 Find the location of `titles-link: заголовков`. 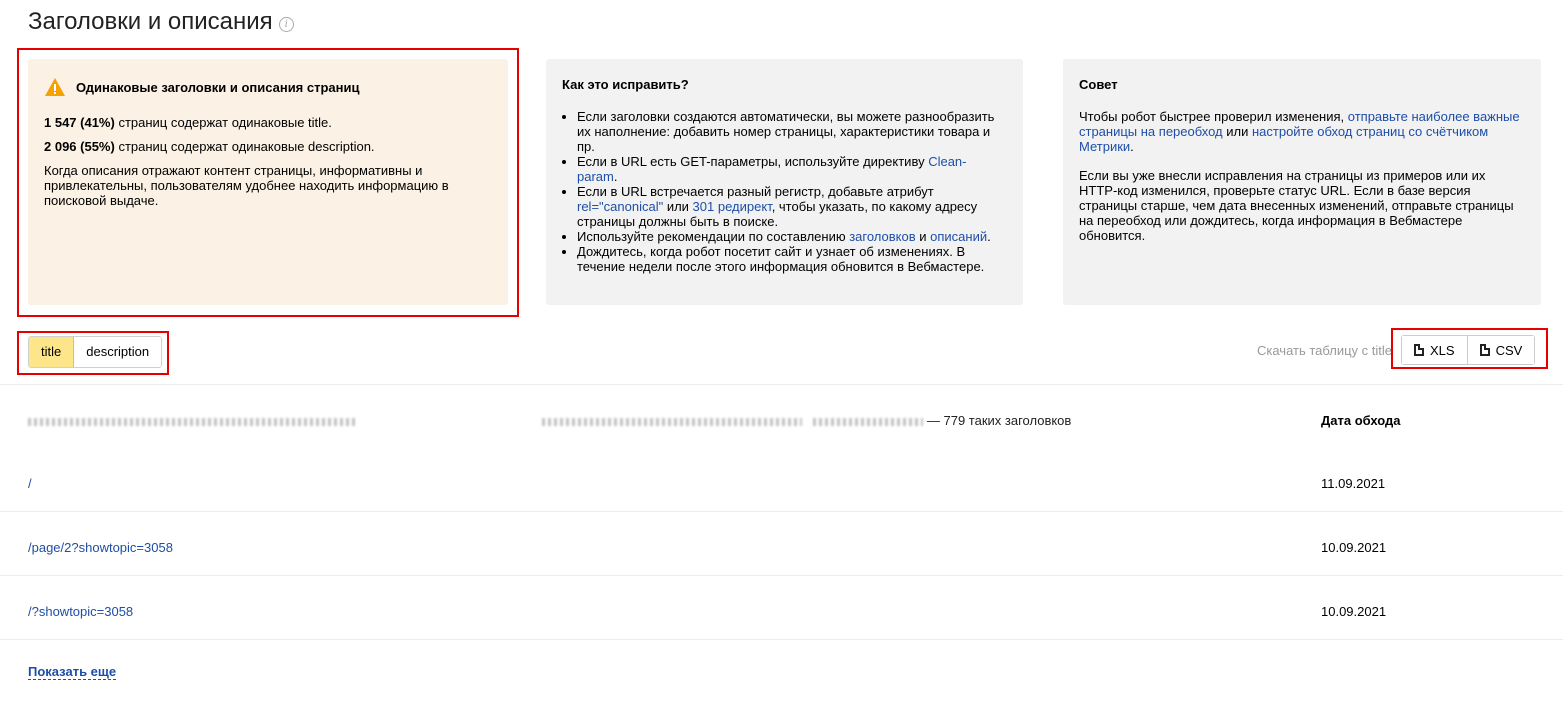

titles-link: заголовков is located at coordinates (882, 236).